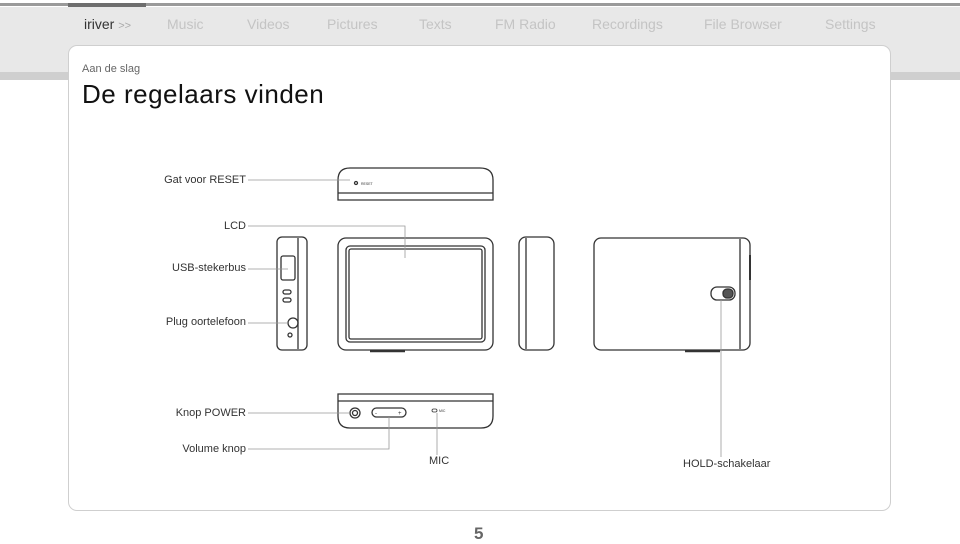 Image resolution: width=960 pixels, height=544 pixels. I want to click on label-mic: MIC, so click(439, 461).